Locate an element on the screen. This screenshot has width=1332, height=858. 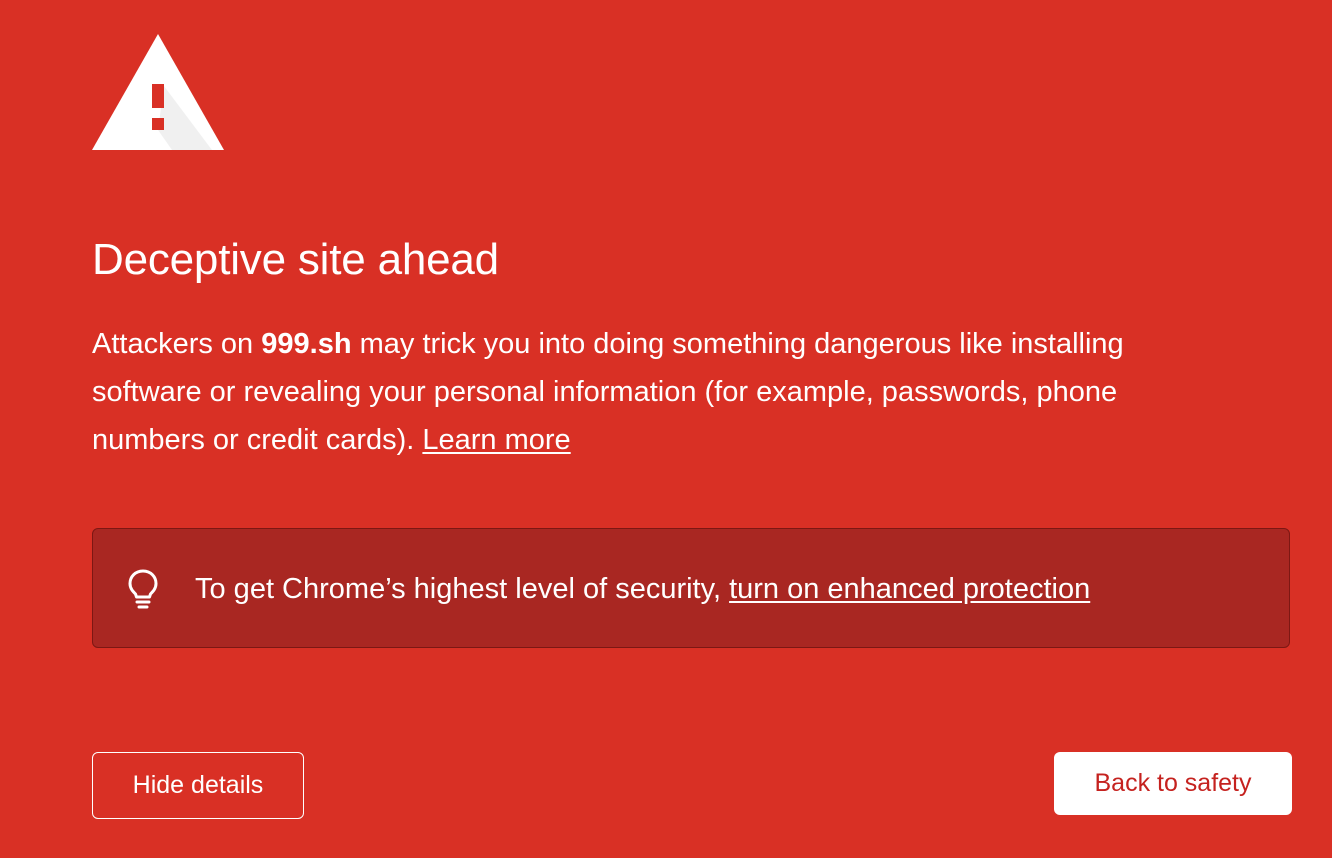
lightbulb-icon is located at coordinates (143, 589).